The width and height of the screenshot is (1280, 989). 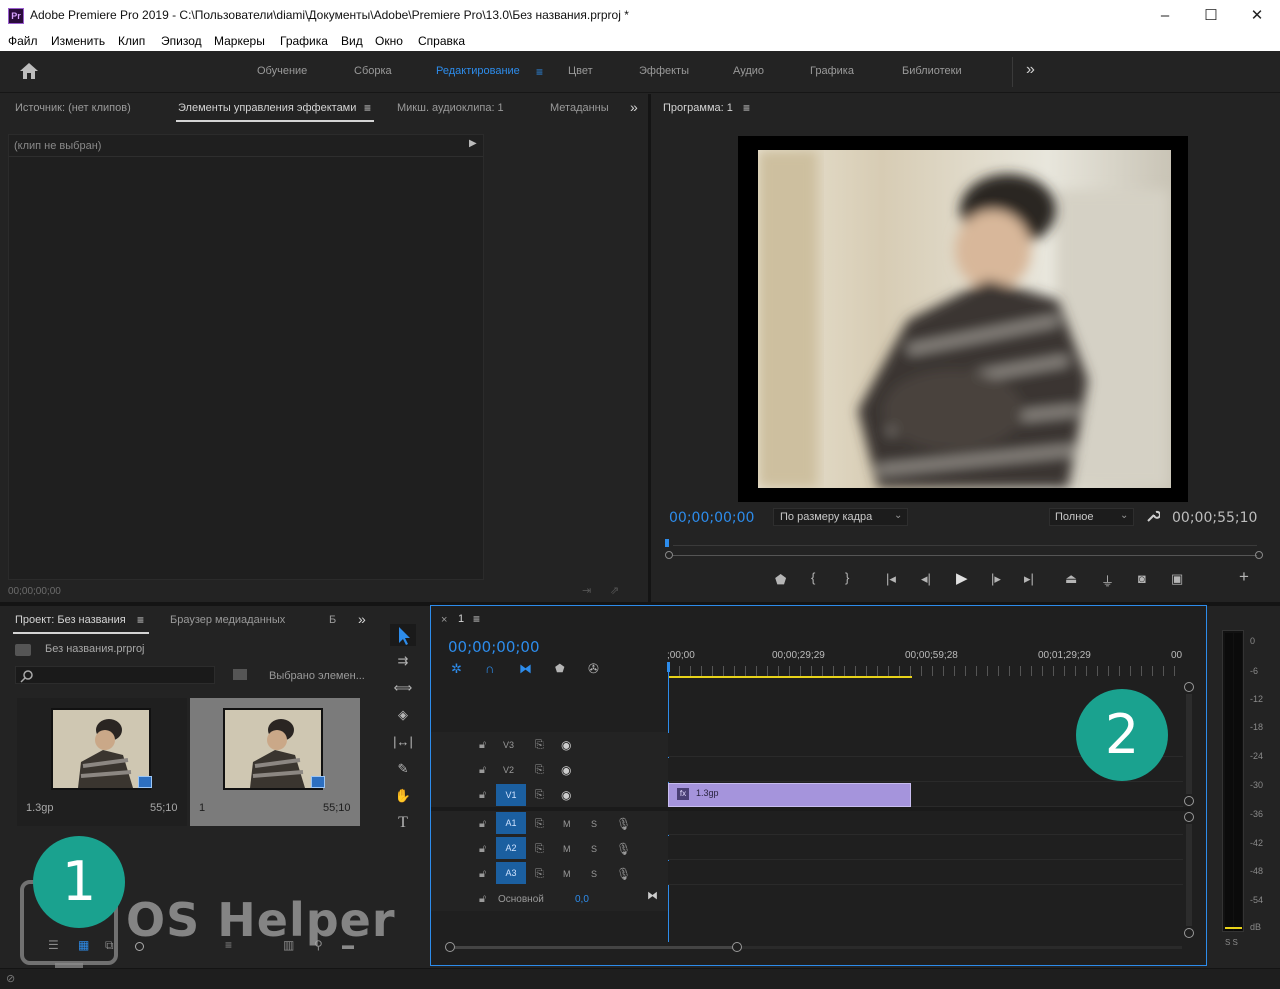 What do you see at coordinates (832, 71) in the screenshot?
I see `workspace-graphics: Графика` at bounding box center [832, 71].